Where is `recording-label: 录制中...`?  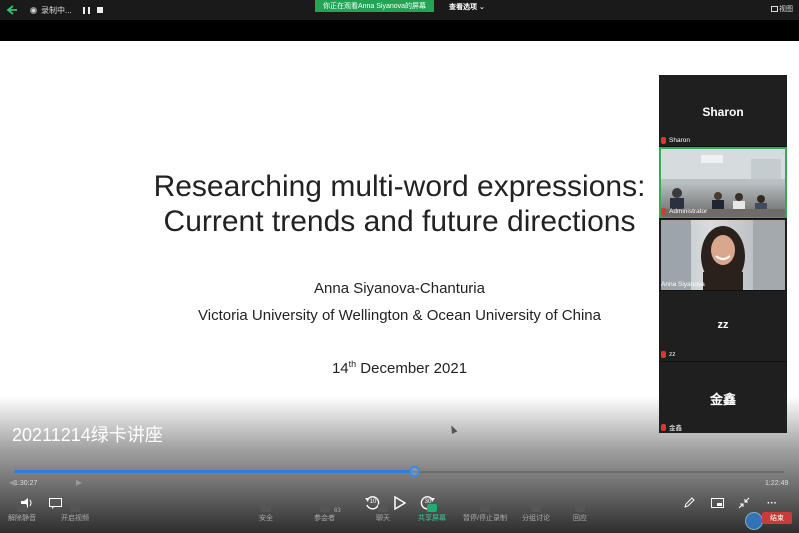 recording-label: 录制中... is located at coordinates (56, 10).